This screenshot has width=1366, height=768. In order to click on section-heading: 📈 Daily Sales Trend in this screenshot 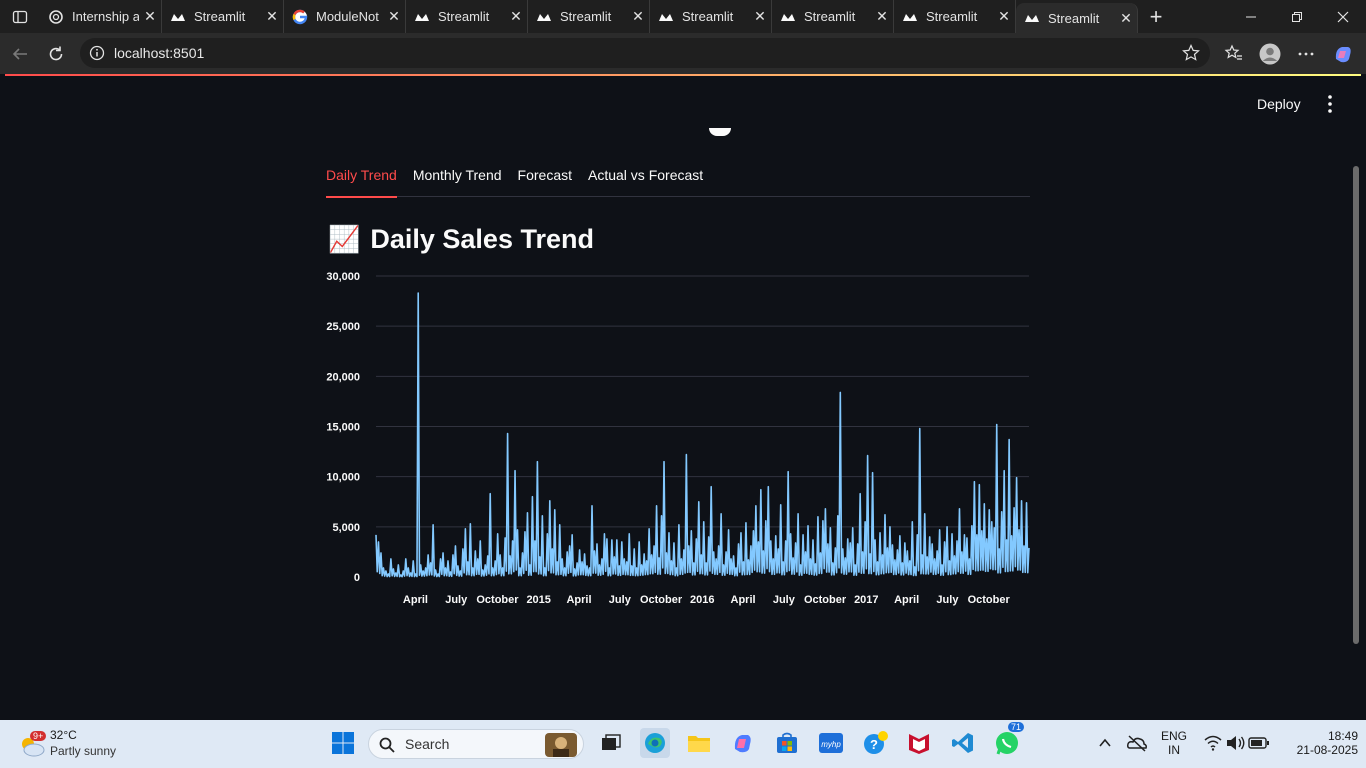, I will do `click(461, 239)`.